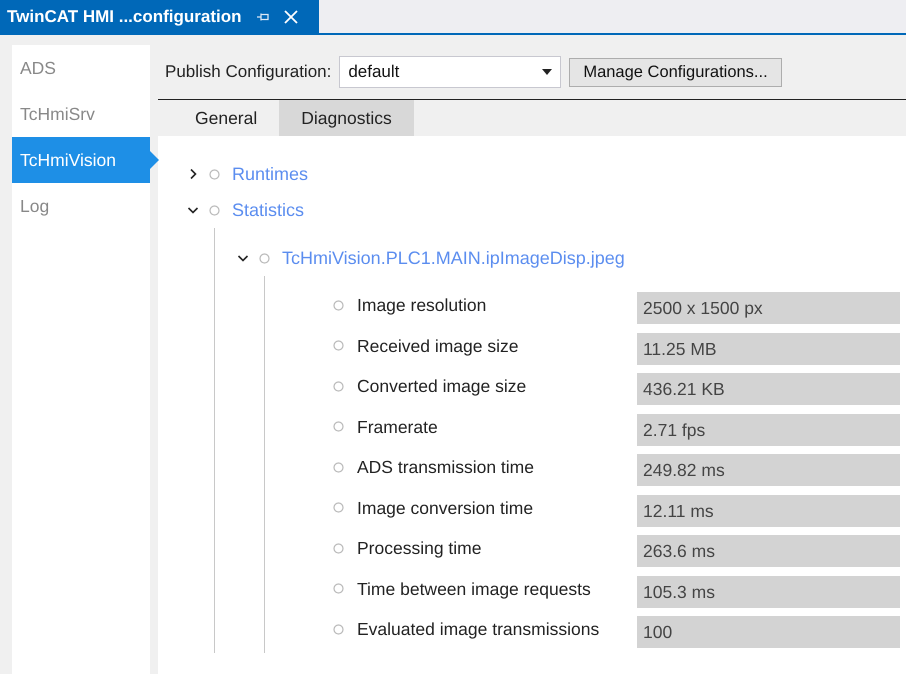 Image resolution: width=906 pixels, height=674 pixels. Describe the element at coordinates (450, 72) in the screenshot. I see `configuration-dropdown: default` at that location.